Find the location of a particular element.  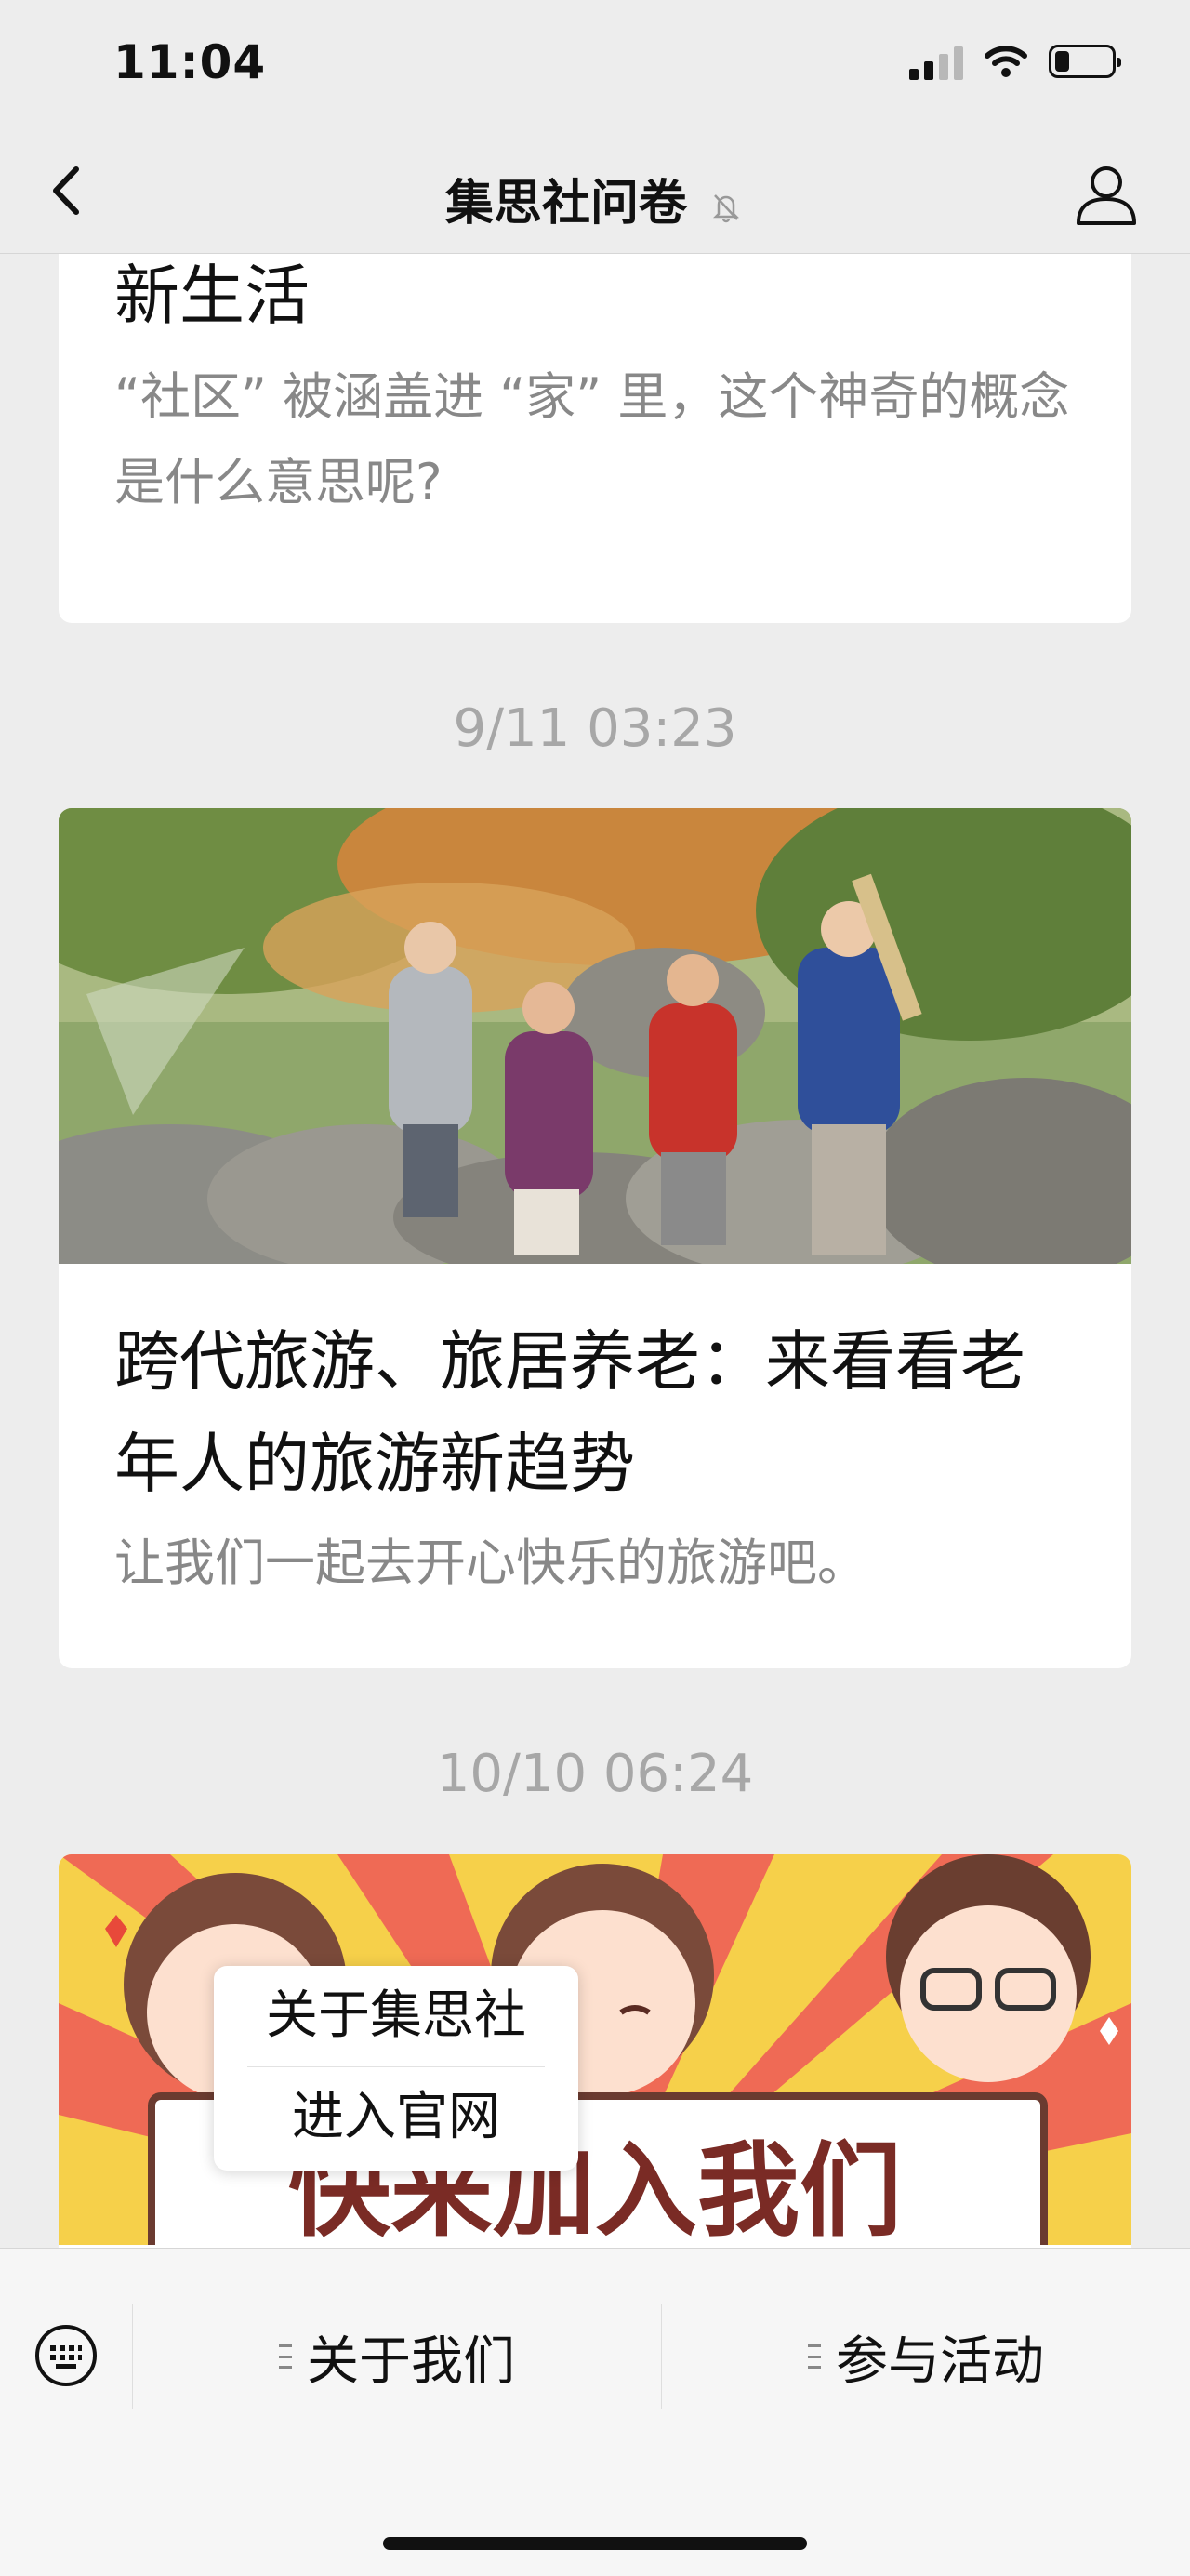

page-title: 集思社问卷 is located at coordinates (595, 198).